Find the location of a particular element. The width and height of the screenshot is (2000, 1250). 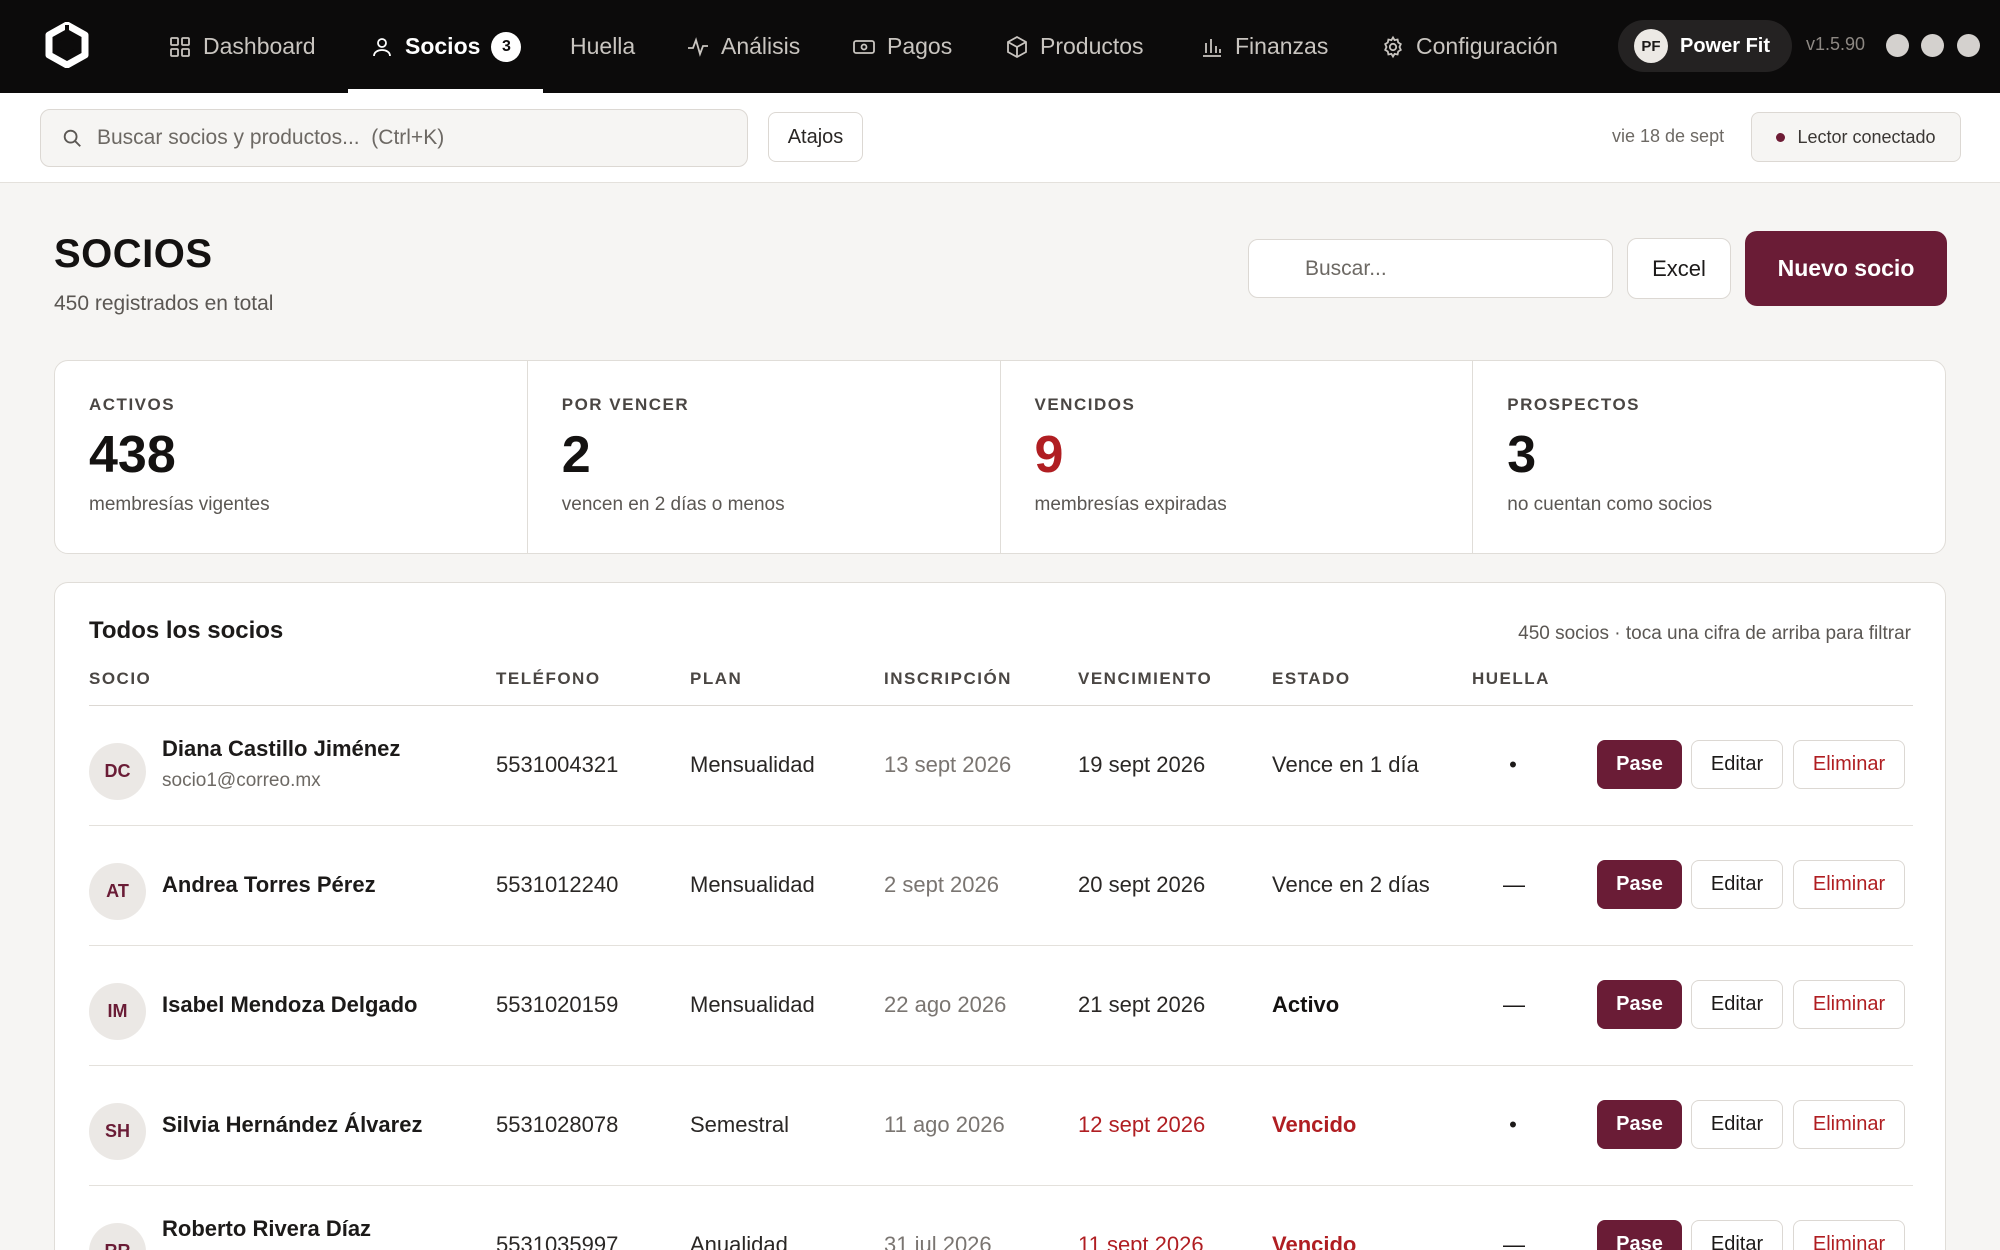

shortcuts-button: Atajos is located at coordinates (815, 137).